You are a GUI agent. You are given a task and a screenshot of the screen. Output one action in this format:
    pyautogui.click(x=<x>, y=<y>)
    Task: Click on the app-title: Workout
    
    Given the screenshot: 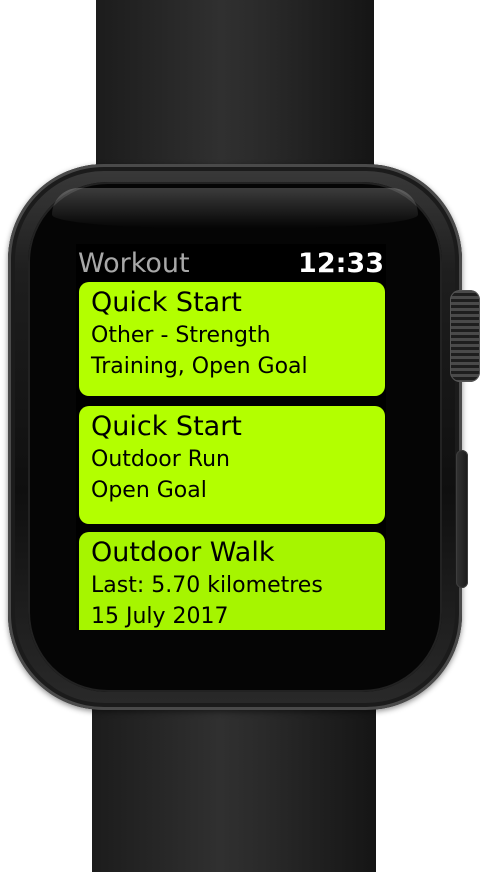 What is the action you would take?
    pyautogui.click(x=134, y=263)
    